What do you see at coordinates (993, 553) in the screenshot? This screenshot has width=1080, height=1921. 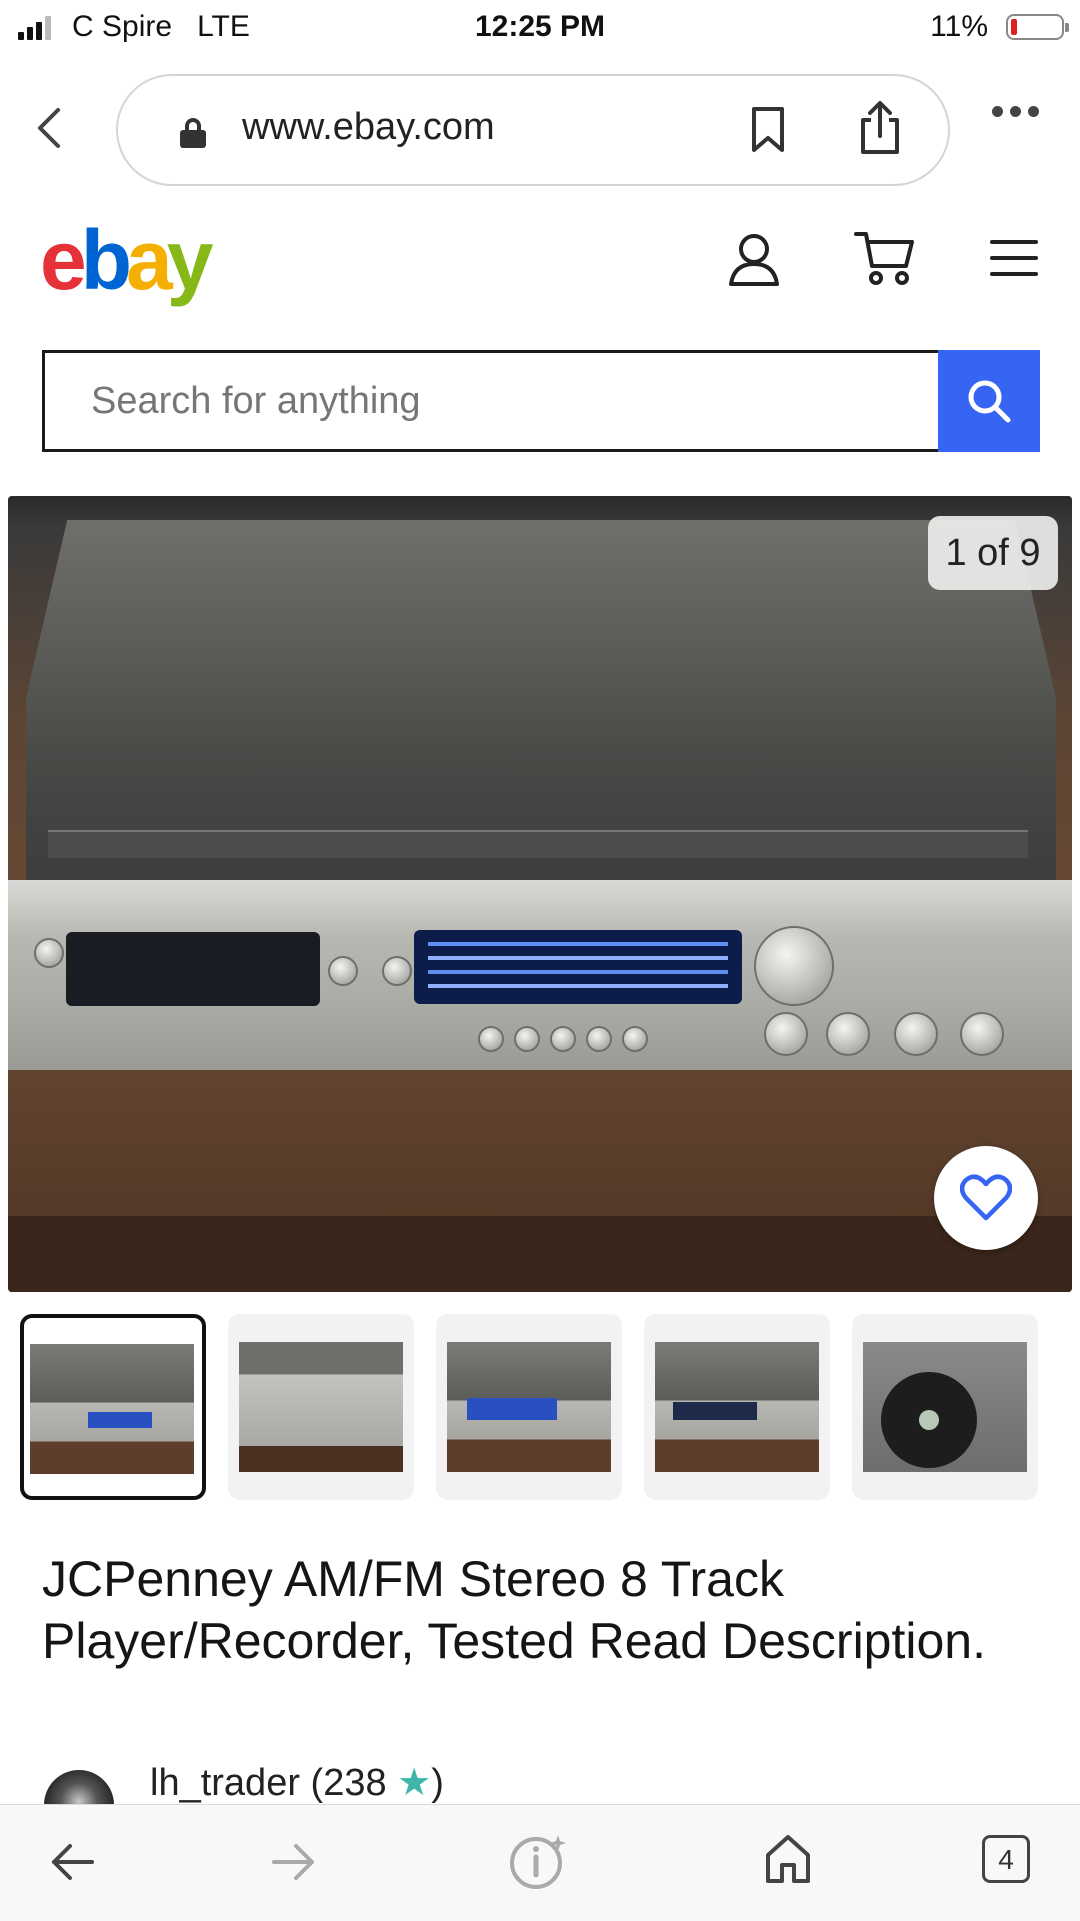 I see `image-counter: 1 of 9` at bounding box center [993, 553].